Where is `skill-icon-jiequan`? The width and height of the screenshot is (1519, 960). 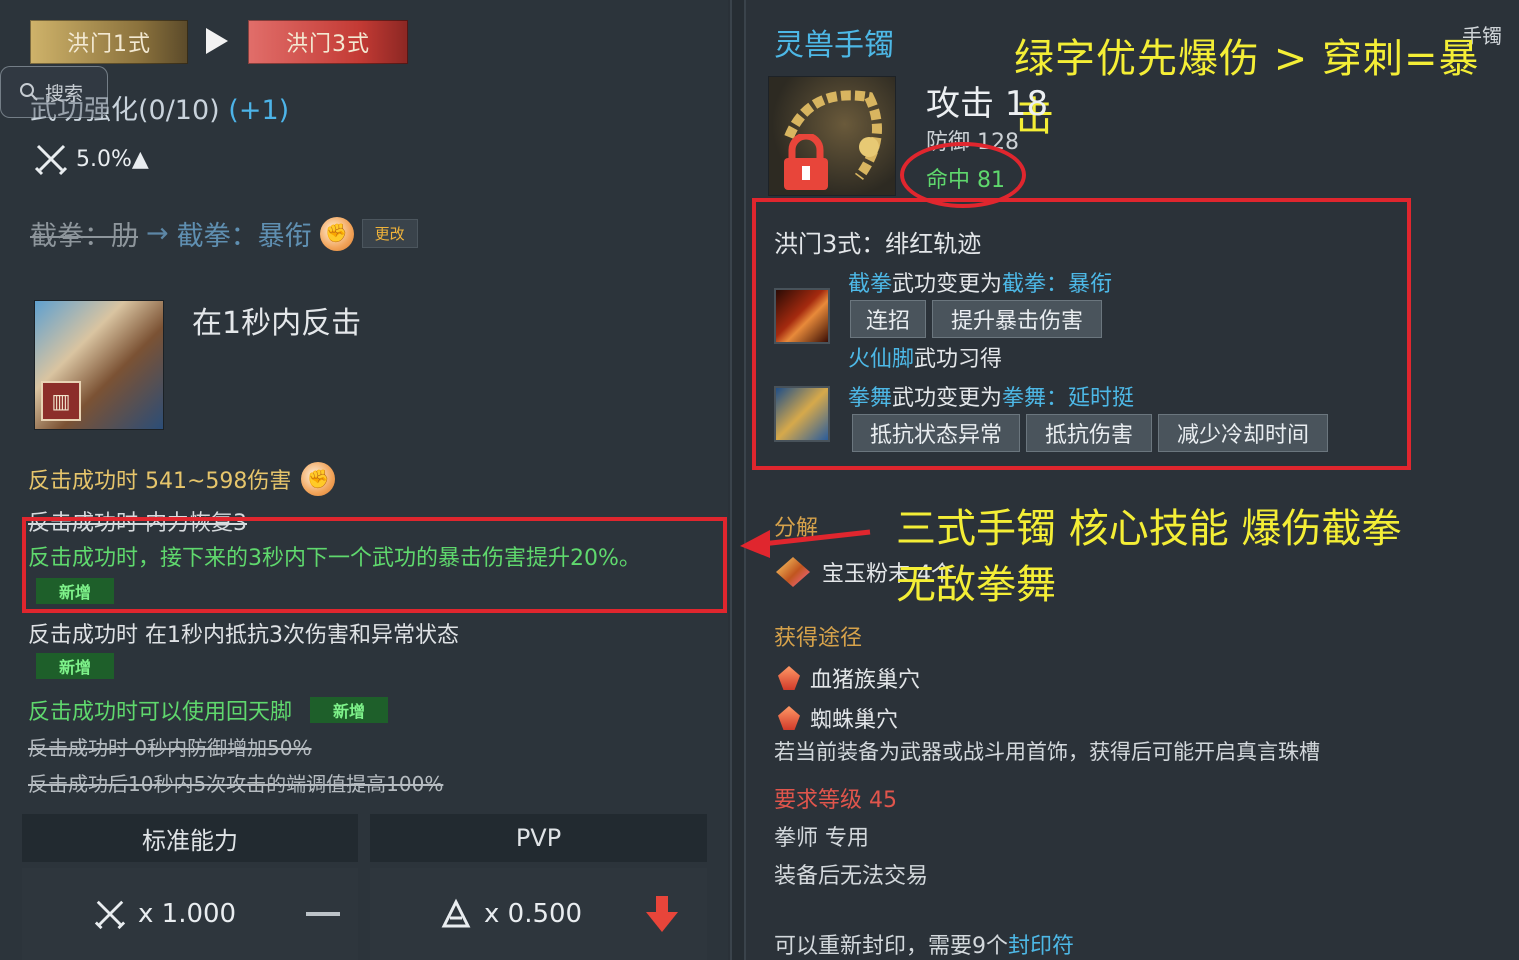
skill-icon-jiequan is located at coordinates (802, 316).